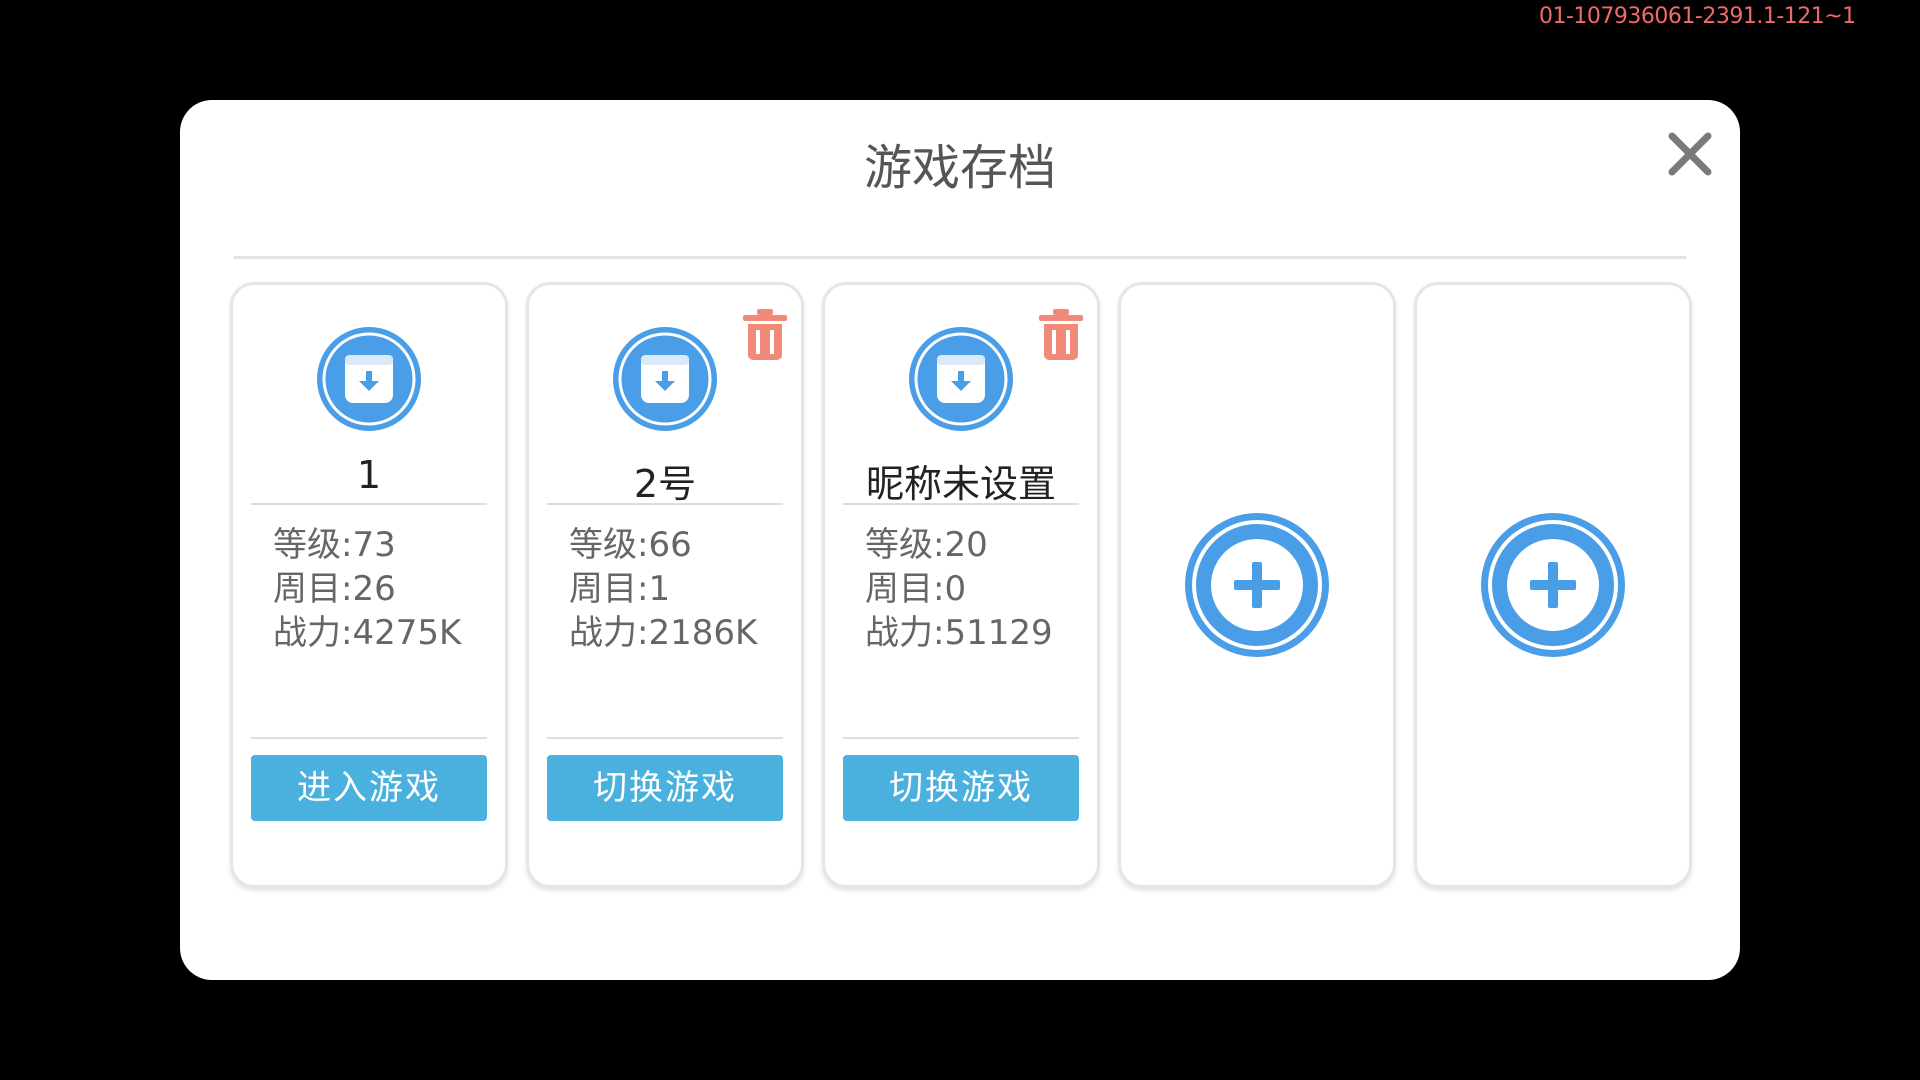  I want to click on slot-stats: 等级:73 周目:26 战力:4275K, so click(375, 589).